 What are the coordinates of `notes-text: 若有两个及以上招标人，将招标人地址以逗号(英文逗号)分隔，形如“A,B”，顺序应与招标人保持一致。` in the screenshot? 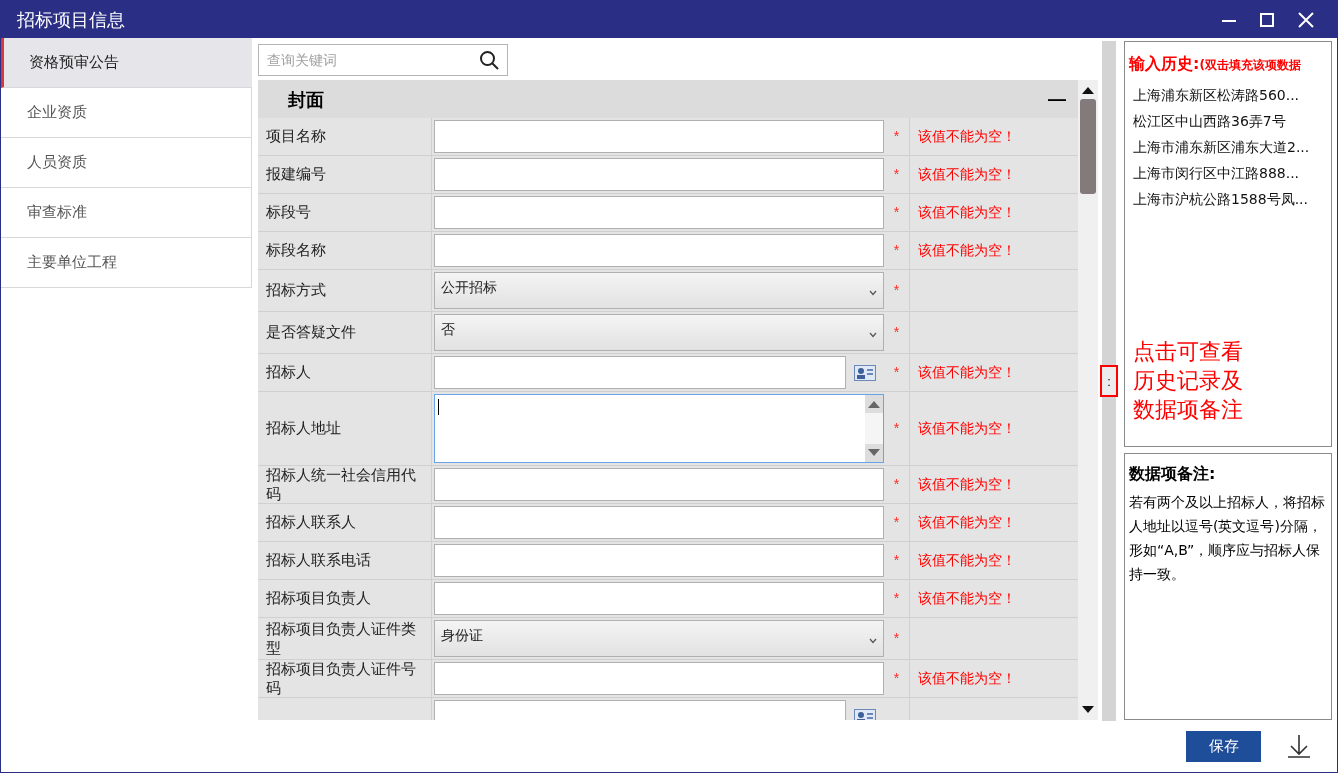 It's located at (1227, 538).